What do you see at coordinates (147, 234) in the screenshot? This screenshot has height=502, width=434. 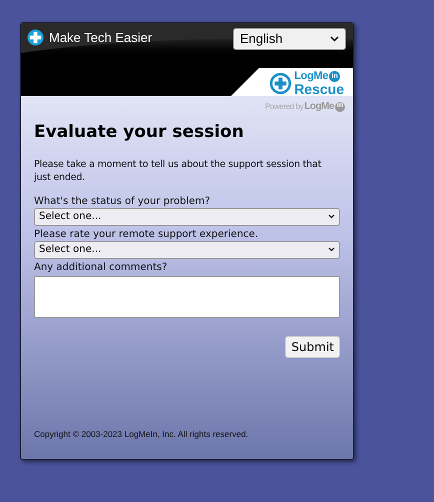 I see `field-label: Please rate your remote support experience.` at bounding box center [147, 234].